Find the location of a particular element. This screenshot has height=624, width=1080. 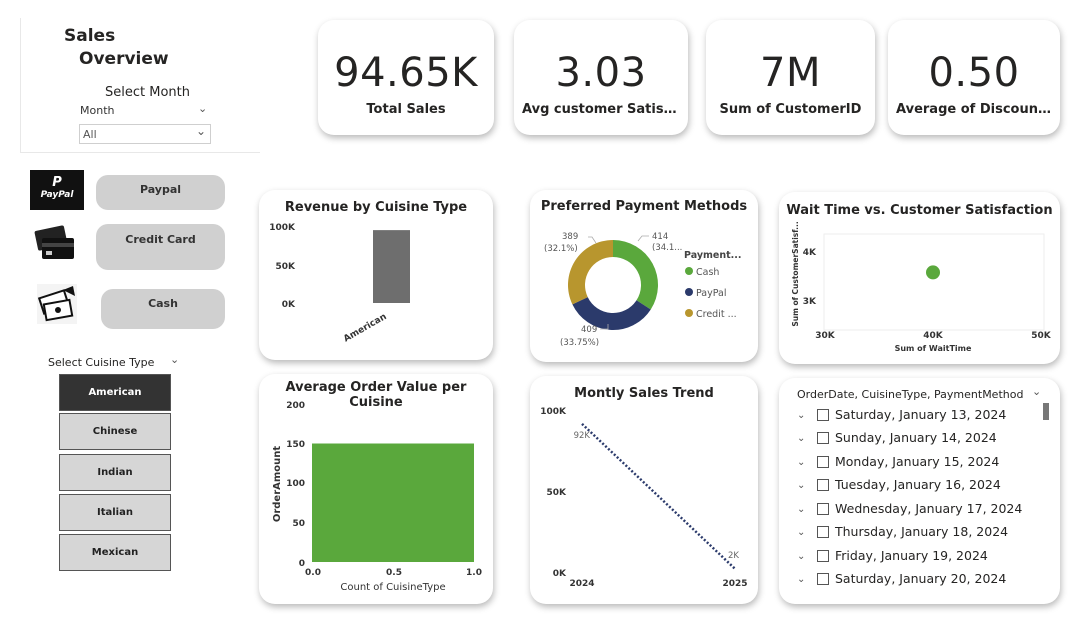

date-row: ⌄ Monday, January 15, 2024 is located at coordinates (909, 465).